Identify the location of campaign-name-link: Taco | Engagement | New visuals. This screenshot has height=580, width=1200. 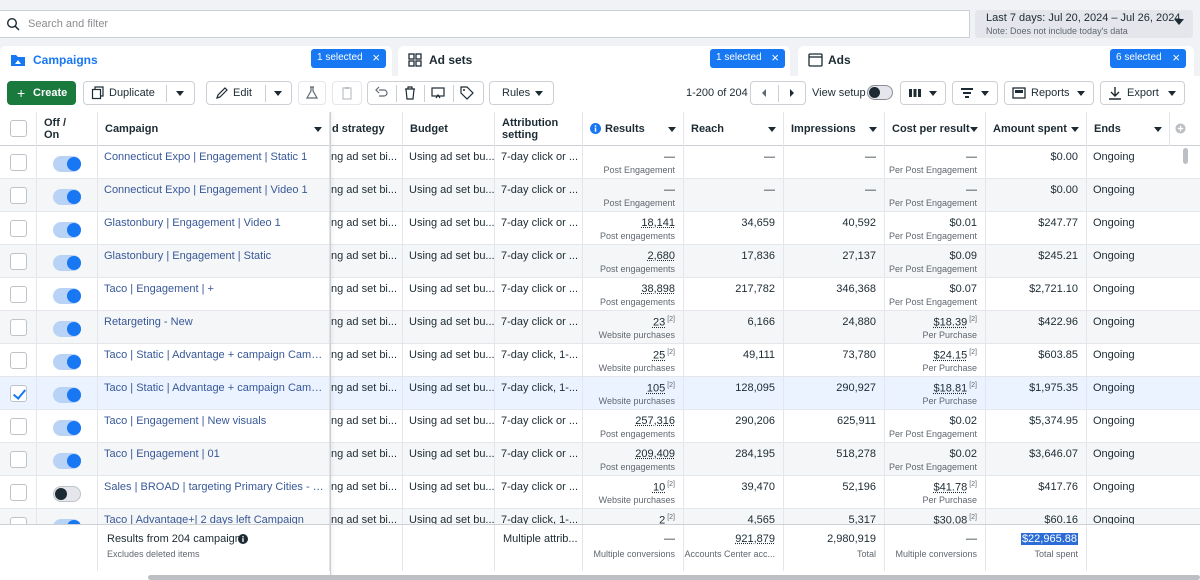
(214, 421).